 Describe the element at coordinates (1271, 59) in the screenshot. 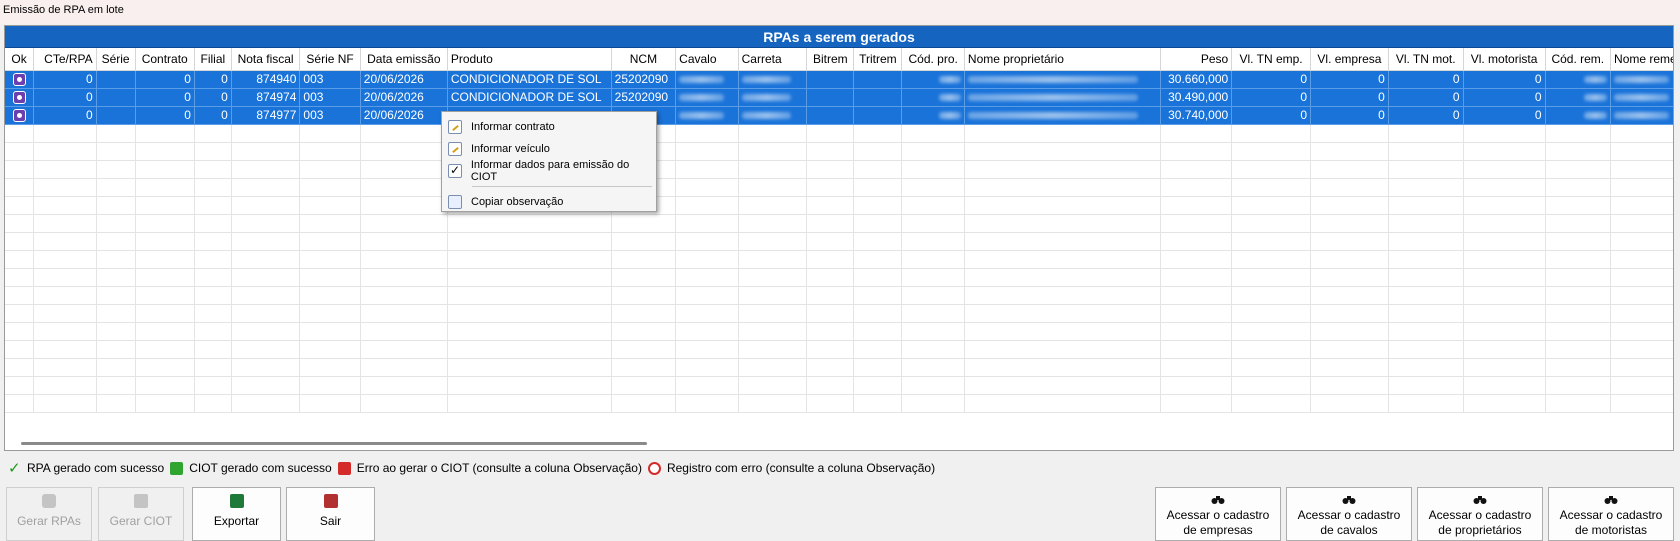

I see `col-vl-tn-emp: Vl. TN emp.` at that location.